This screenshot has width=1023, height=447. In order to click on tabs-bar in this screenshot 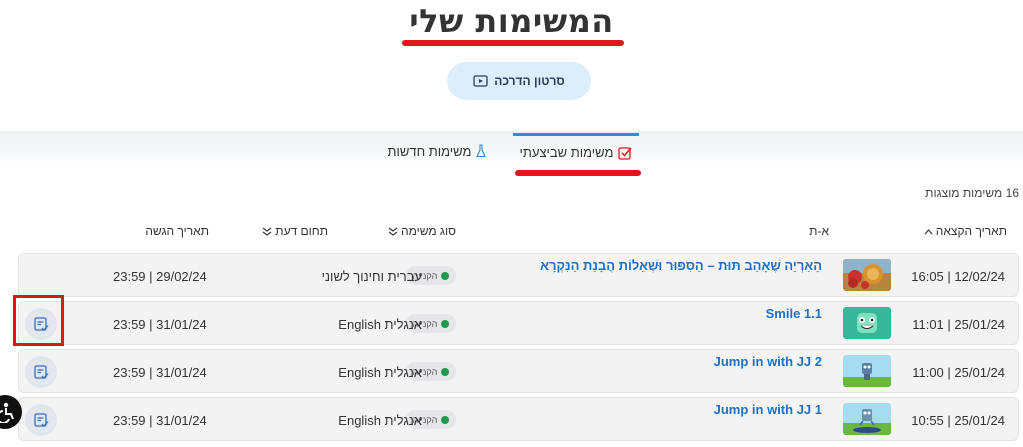, I will do `click(511, 151)`.